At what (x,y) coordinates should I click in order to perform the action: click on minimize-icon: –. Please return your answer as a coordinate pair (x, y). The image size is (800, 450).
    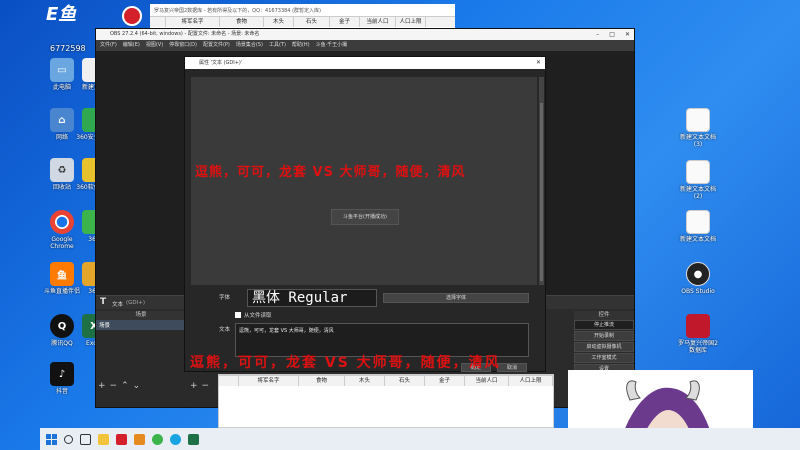
    Looking at the image, I should click on (597, 34).